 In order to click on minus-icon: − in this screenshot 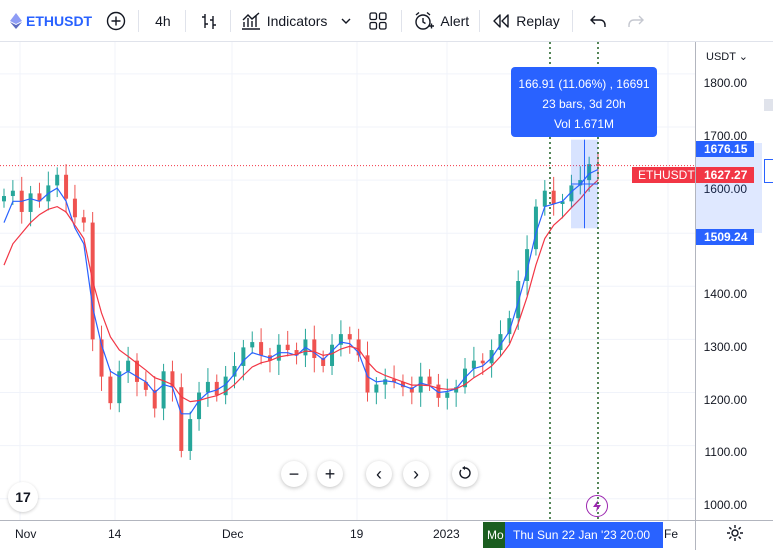, I will do `click(294, 473)`.